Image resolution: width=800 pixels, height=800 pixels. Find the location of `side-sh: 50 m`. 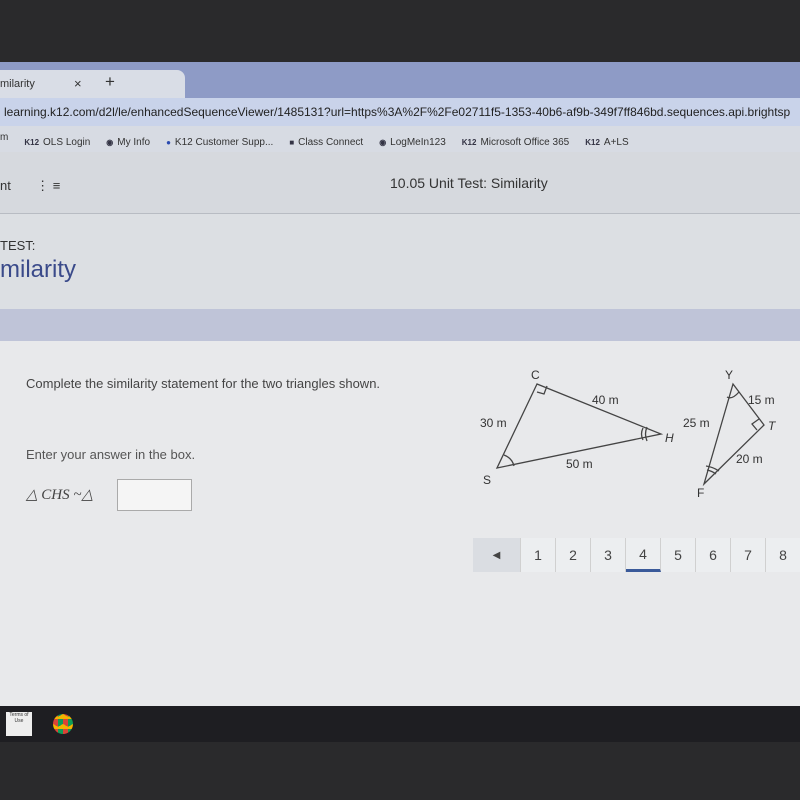

side-sh: 50 m is located at coordinates (579, 464).